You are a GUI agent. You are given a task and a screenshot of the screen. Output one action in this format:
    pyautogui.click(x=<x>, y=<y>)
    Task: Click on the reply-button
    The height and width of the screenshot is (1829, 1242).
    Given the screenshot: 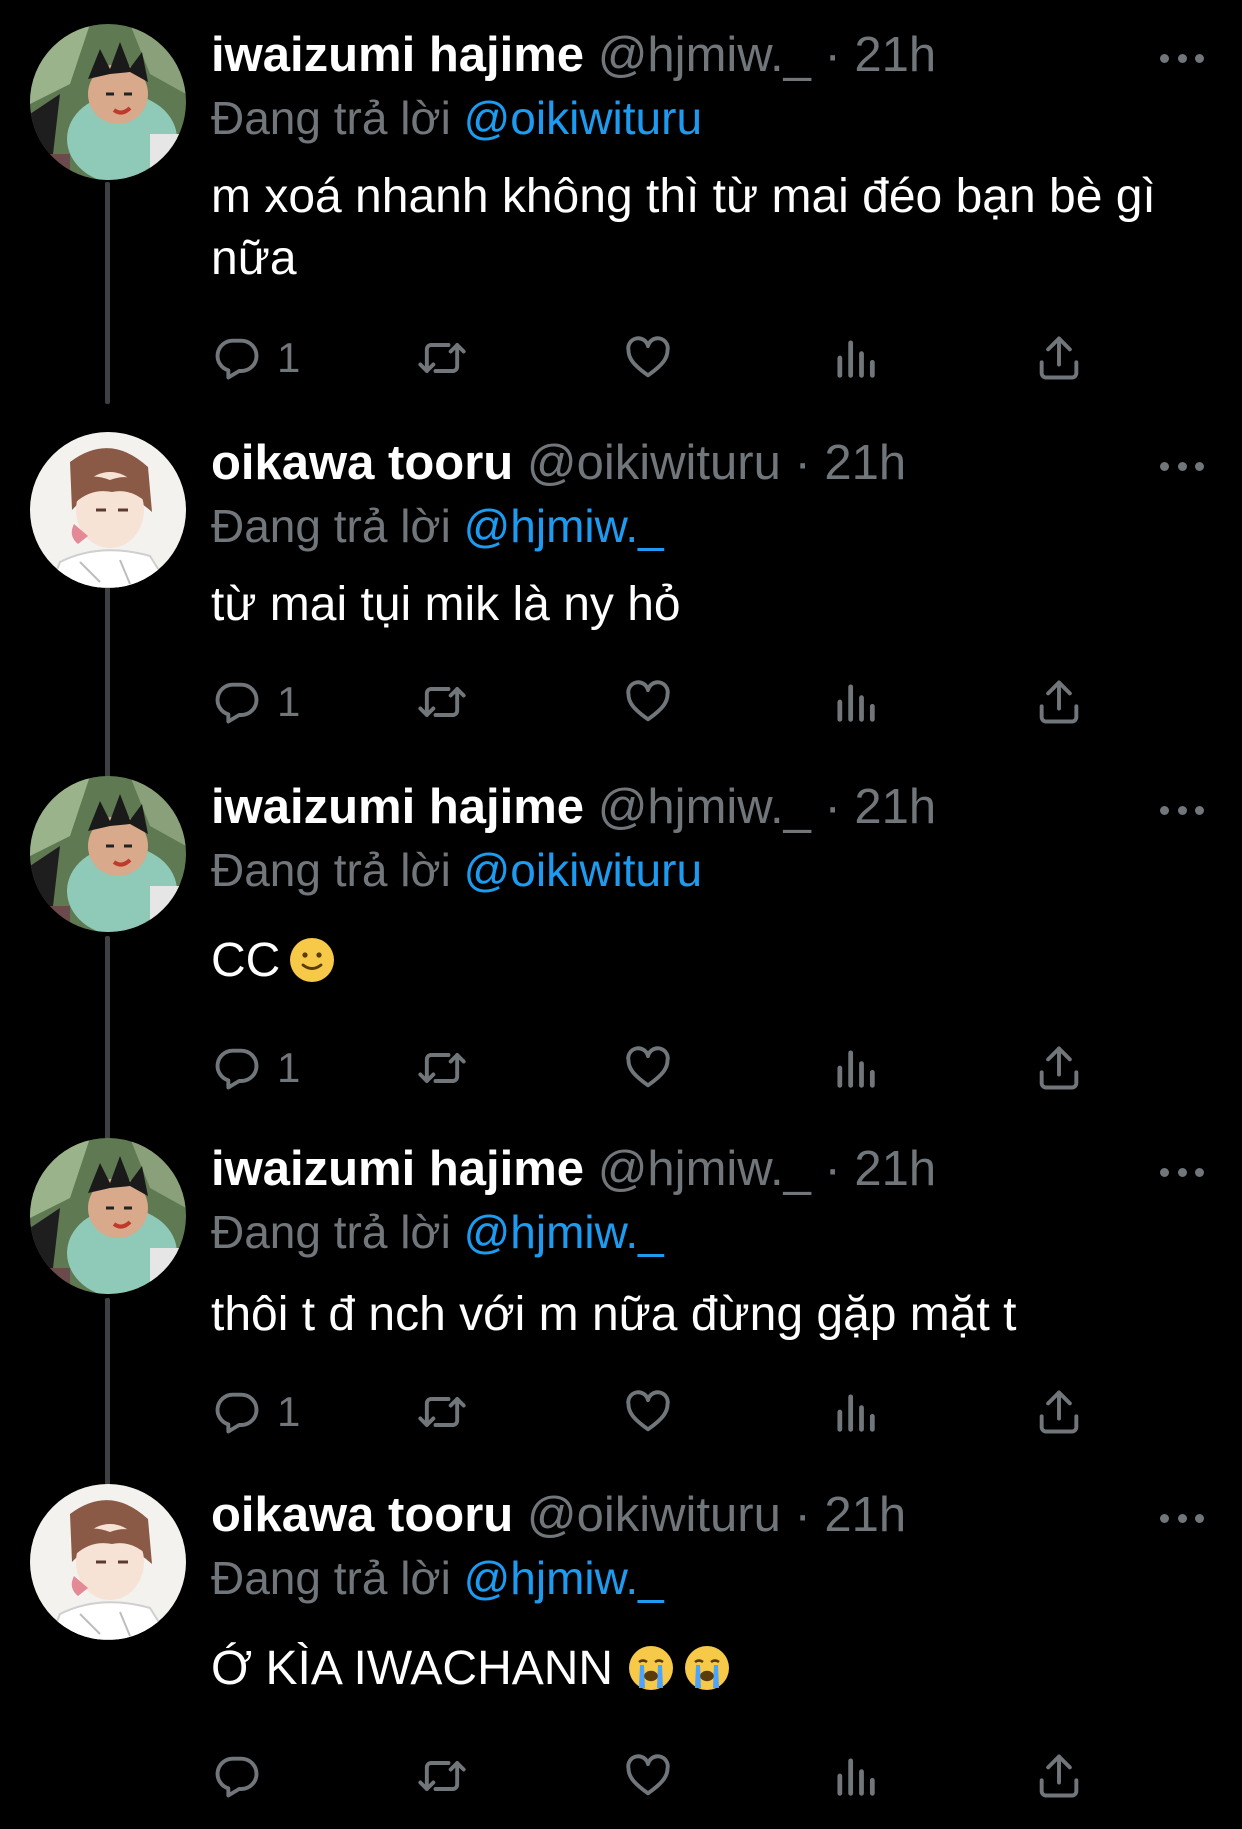 What is the action you would take?
    pyautogui.click(x=244, y=1776)
    